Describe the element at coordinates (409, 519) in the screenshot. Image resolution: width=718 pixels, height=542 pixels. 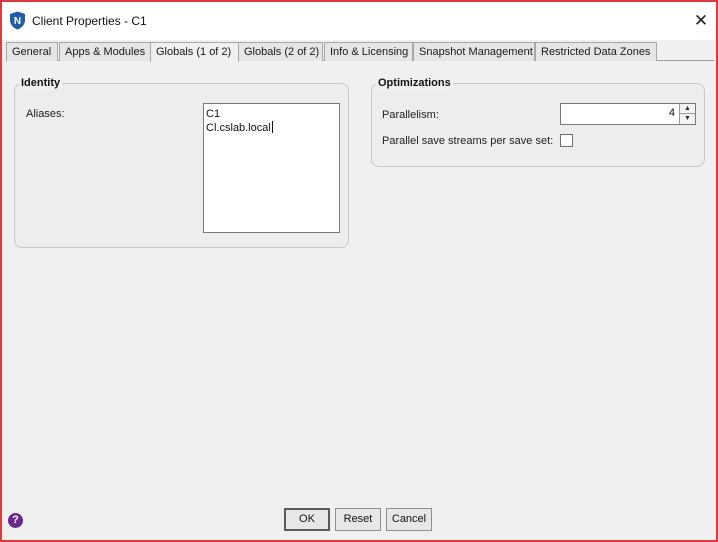
I see `cancel-button: Cancel` at that location.